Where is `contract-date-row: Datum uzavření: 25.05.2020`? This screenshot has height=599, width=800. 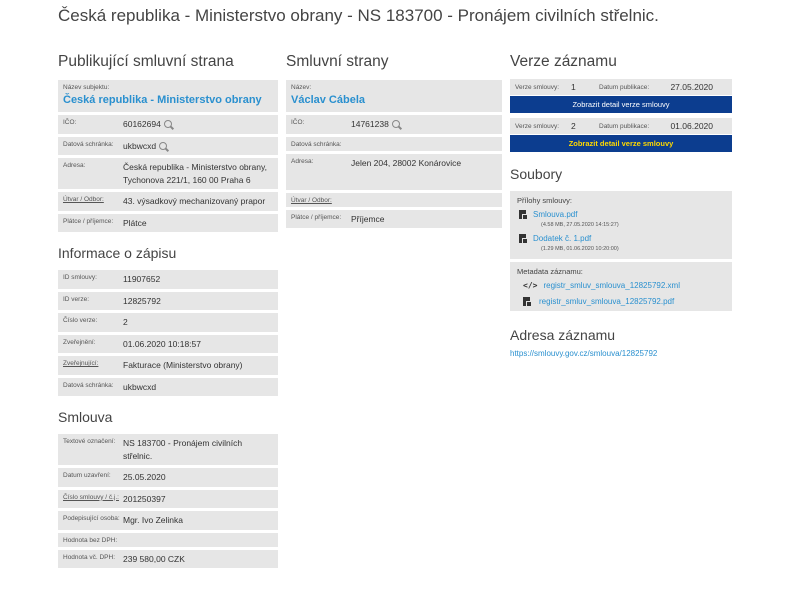
contract-date-row: Datum uzavření: 25.05.2020 is located at coordinates (168, 477).